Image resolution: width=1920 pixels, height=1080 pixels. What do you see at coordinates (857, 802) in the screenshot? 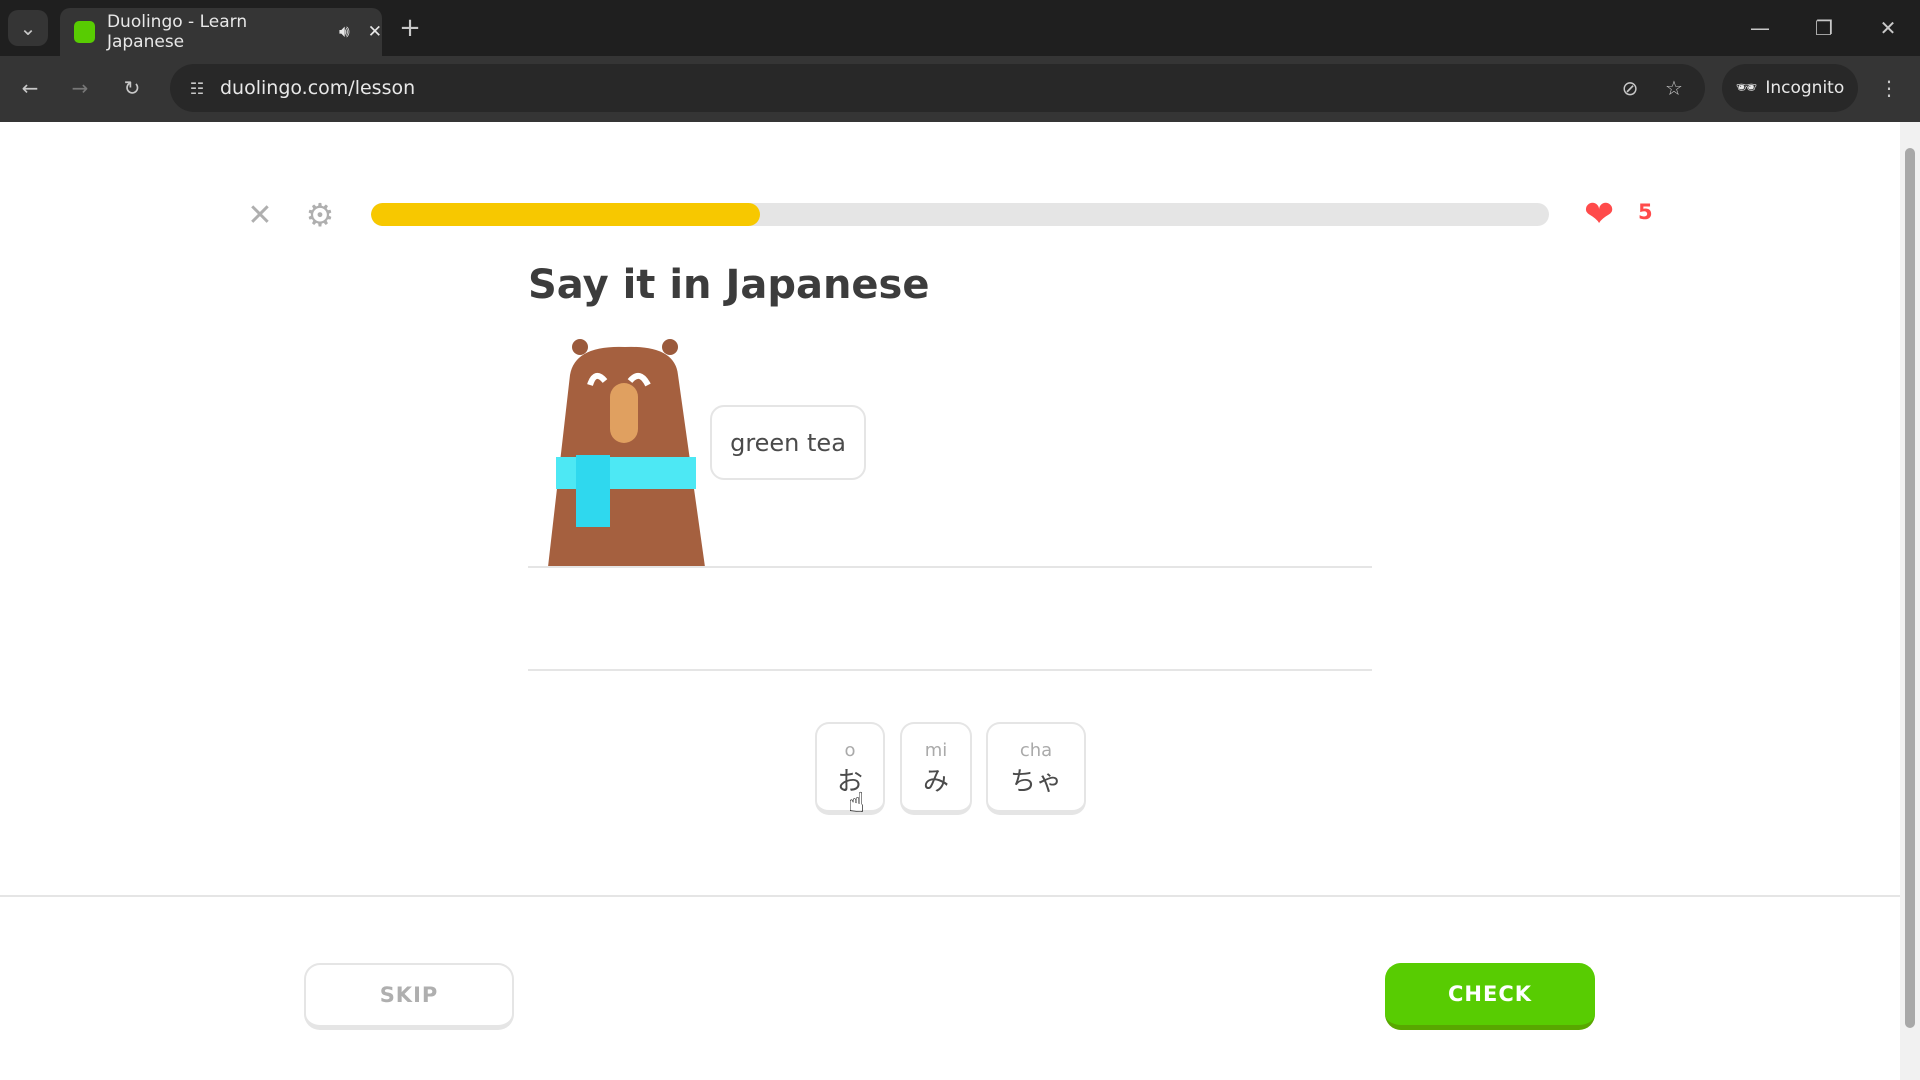
I see `mouse-cursor-hand-icon: ☝` at bounding box center [857, 802].